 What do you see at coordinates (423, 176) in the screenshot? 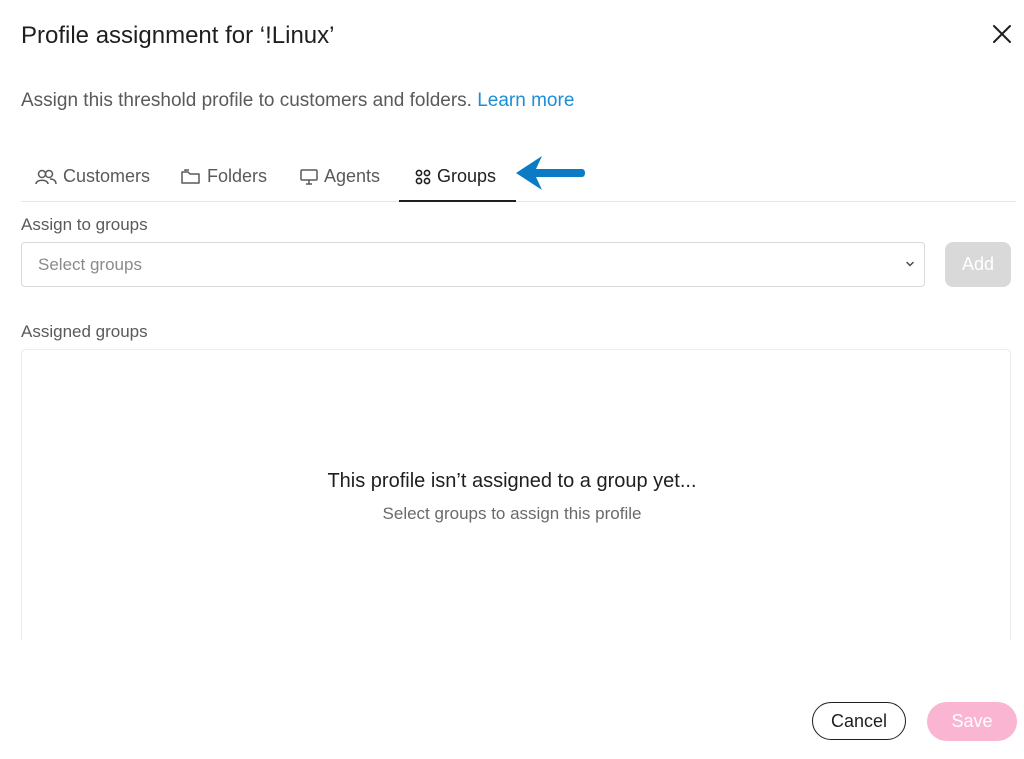
I see `groups-icon` at bounding box center [423, 176].